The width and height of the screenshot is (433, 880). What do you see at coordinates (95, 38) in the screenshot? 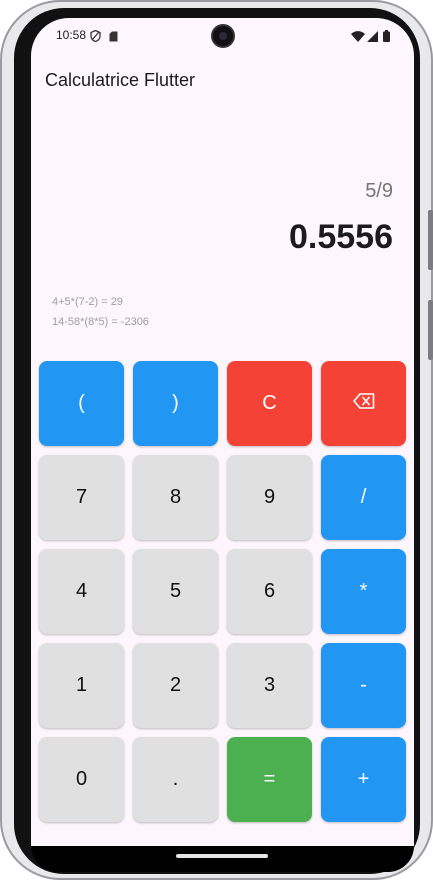
I see `shield-icon` at bounding box center [95, 38].